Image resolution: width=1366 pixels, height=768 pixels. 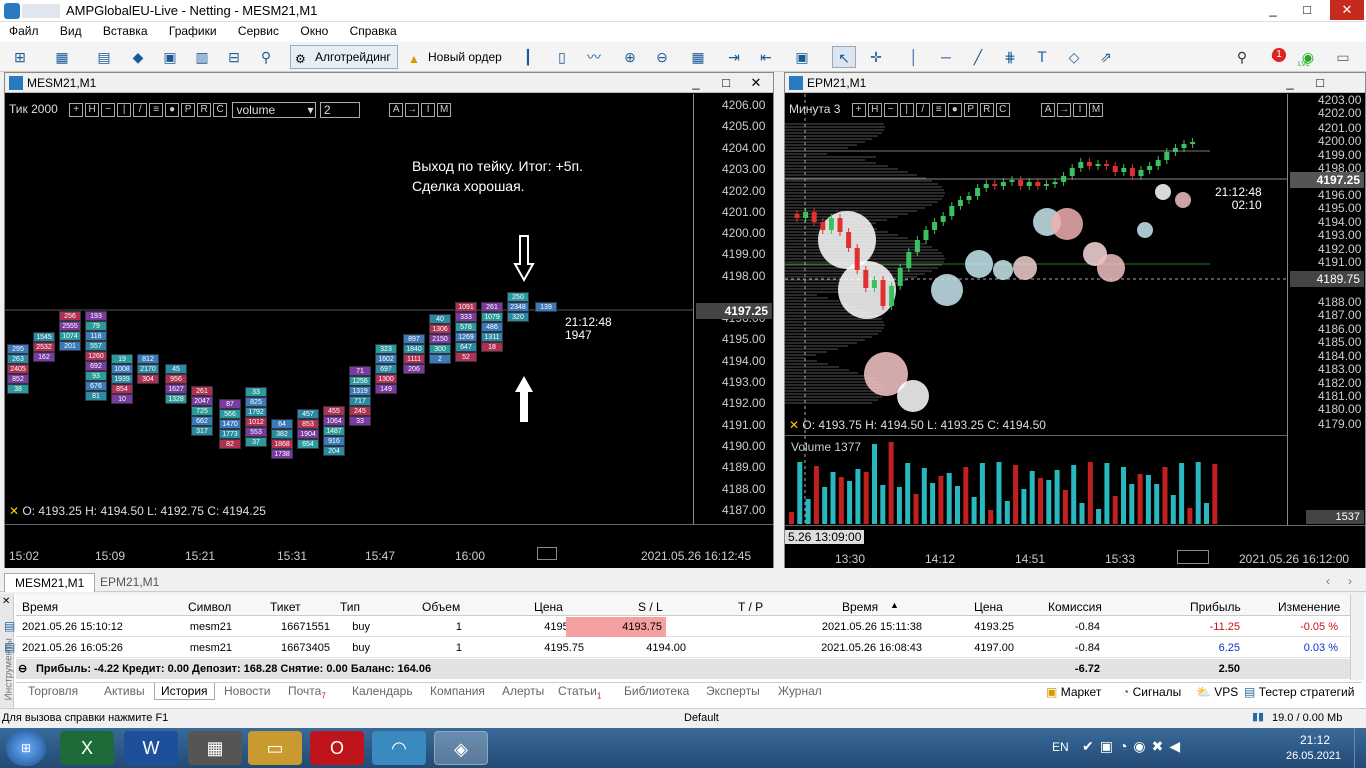 I want to click on vertical-line-icon: │, so click(x=914, y=57).